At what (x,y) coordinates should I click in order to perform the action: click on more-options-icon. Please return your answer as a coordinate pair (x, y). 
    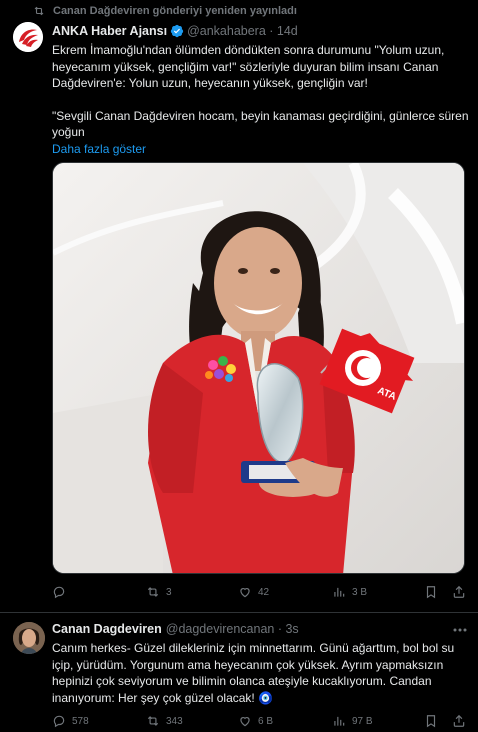
    Looking at the image, I should click on (460, 630).